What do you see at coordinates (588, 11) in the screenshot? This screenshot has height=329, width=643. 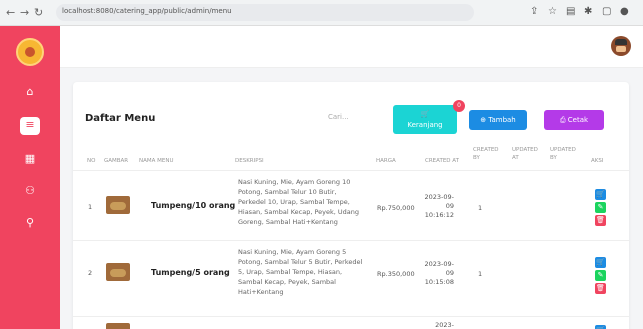 I see `puzzle-icon: ✱` at bounding box center [588, 11].